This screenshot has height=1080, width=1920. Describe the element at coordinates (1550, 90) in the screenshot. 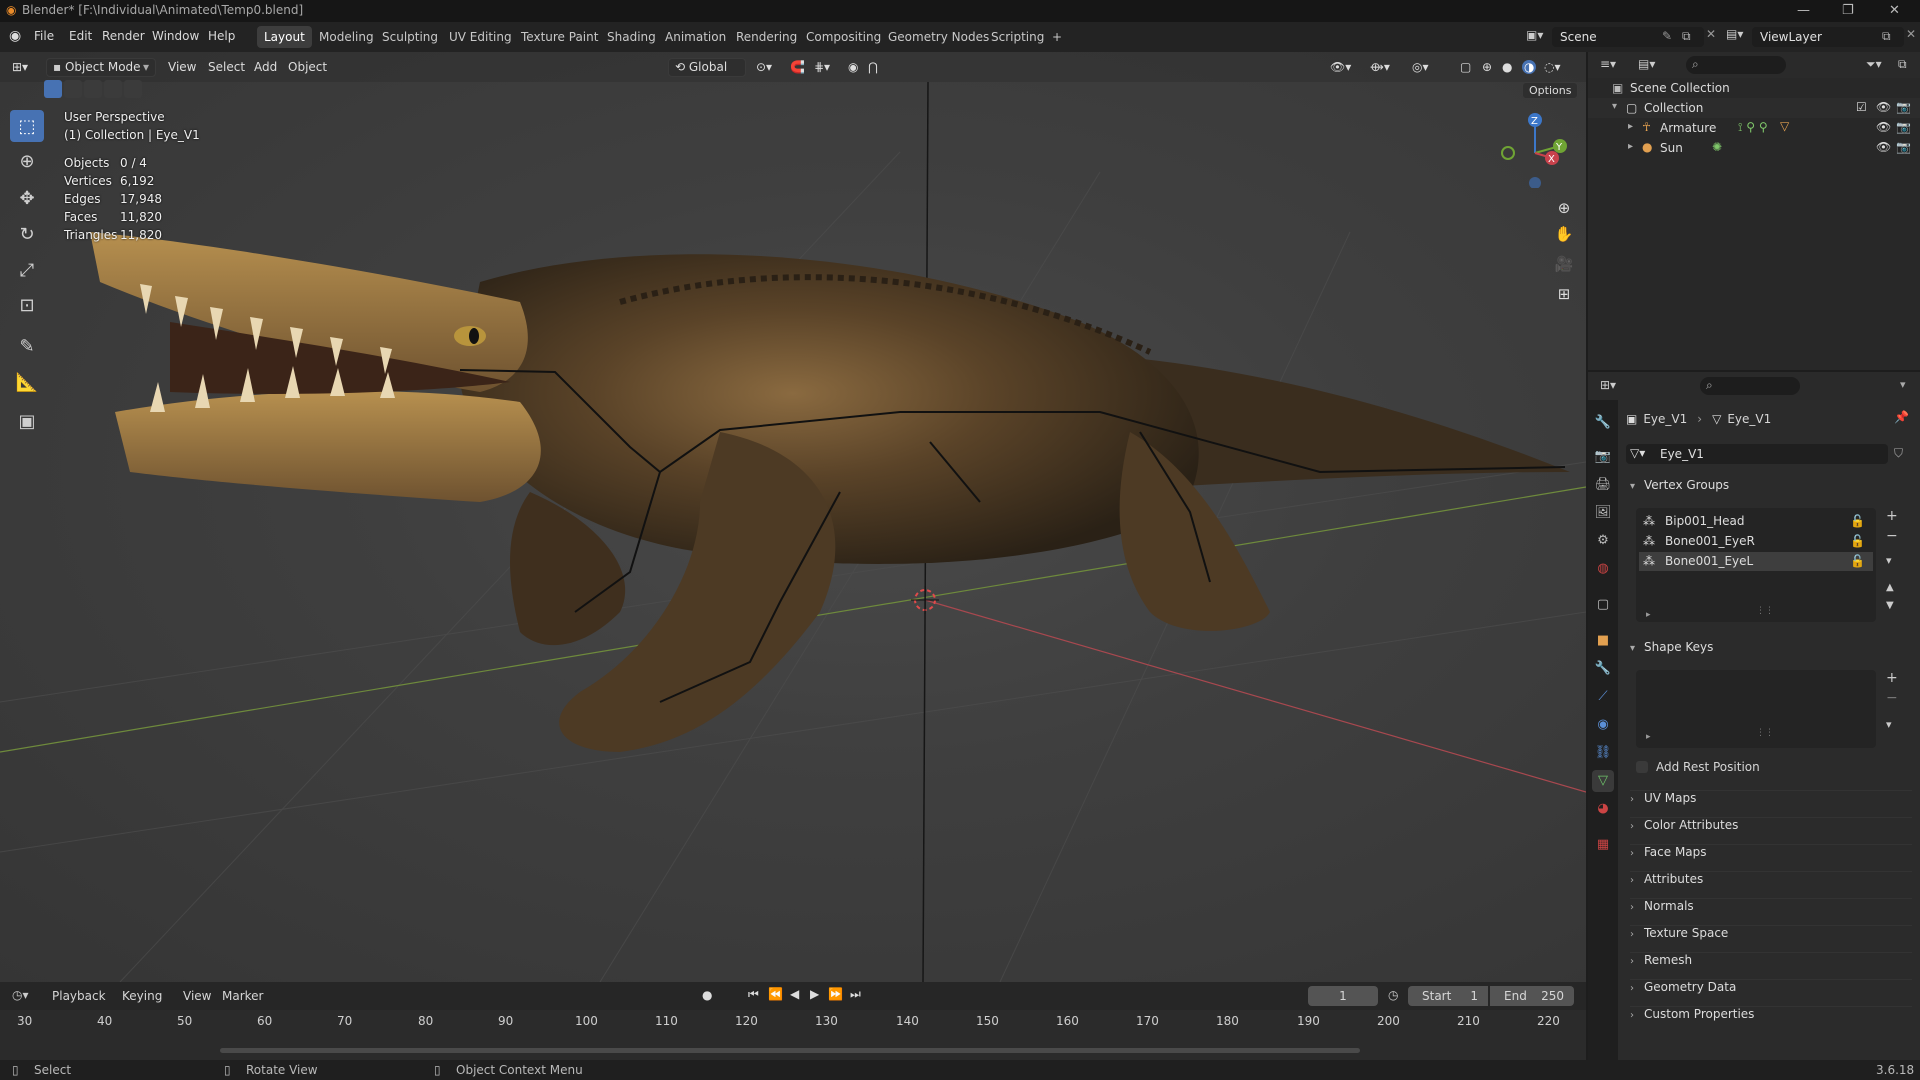

I see `options-button: Options` at that location.